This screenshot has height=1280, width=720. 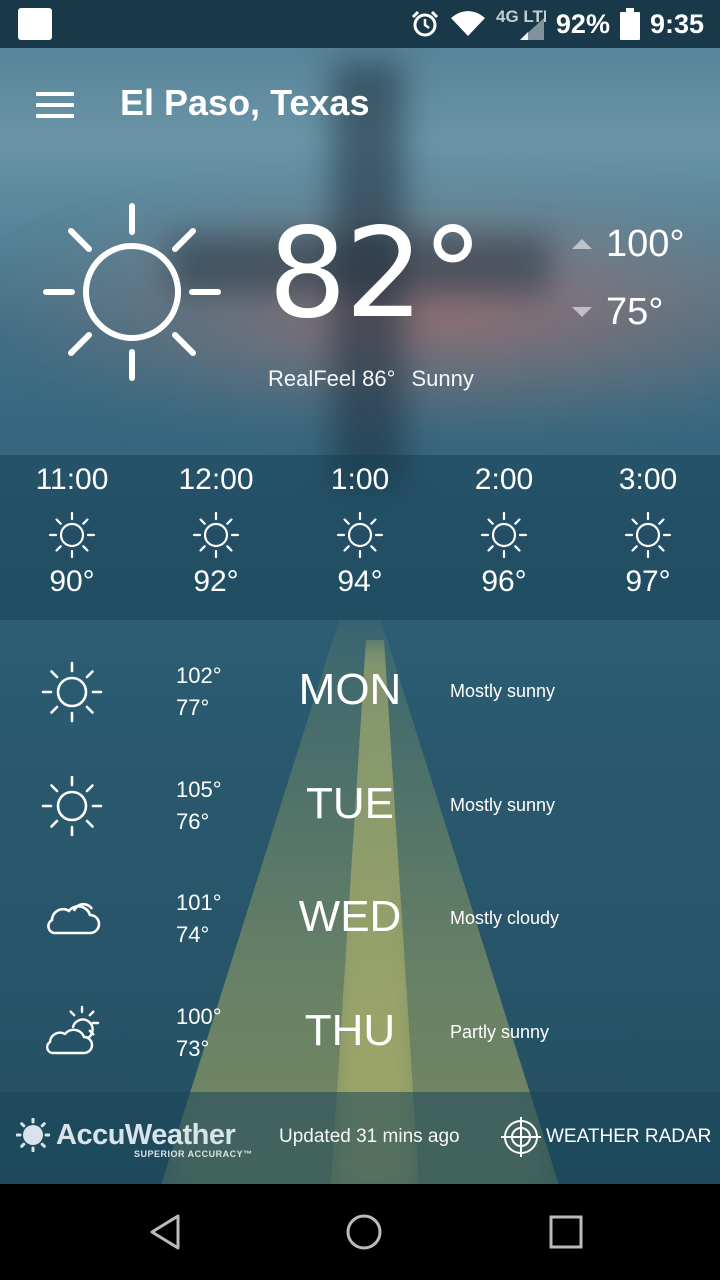 I want to click on hour-item: 11:00 90°, so click(x=72, y=537).